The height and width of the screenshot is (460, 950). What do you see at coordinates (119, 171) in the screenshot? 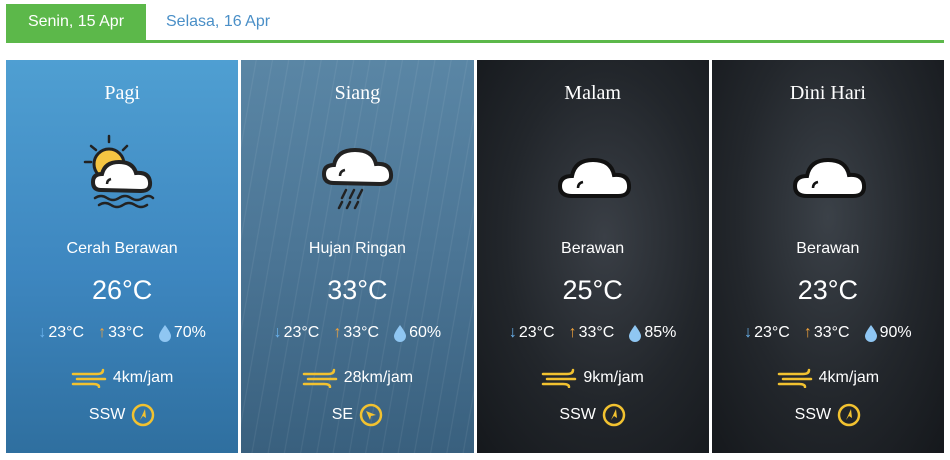
I see `partly-cloudy-sun-icon` at bounding box center [119, 171].